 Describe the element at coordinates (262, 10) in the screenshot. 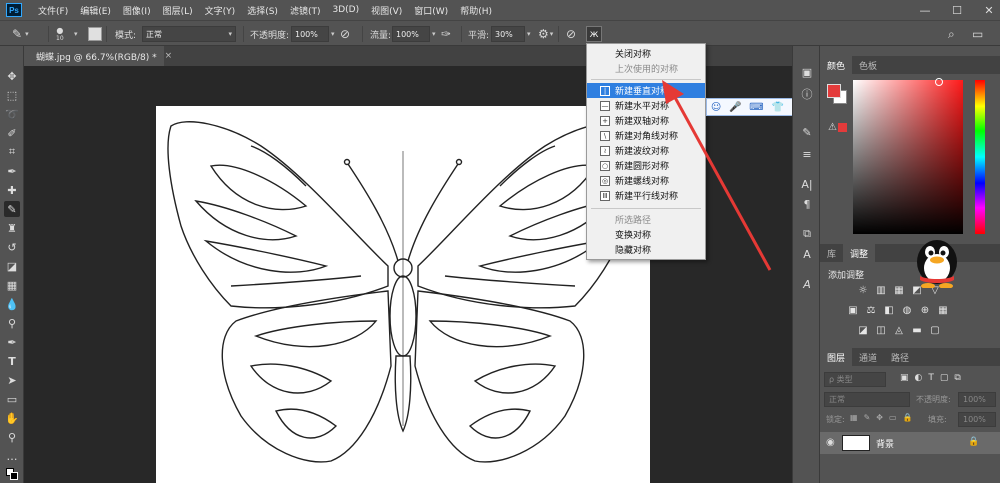

I see `menu-select: 选择(S)` at that location.